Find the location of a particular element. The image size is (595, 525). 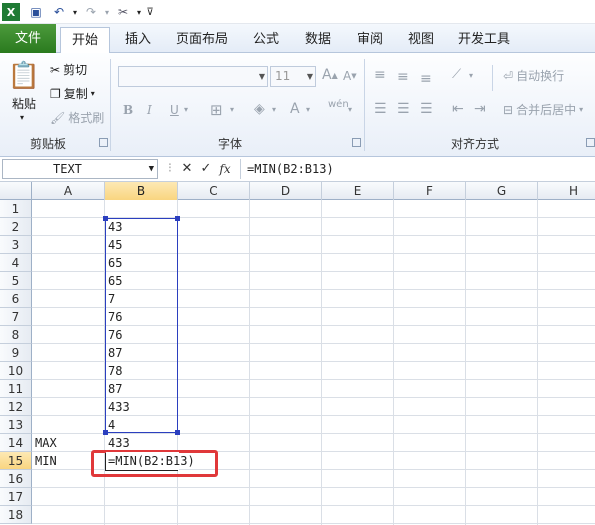

phonetic-icon: wén is located at coordinates (338, 104).